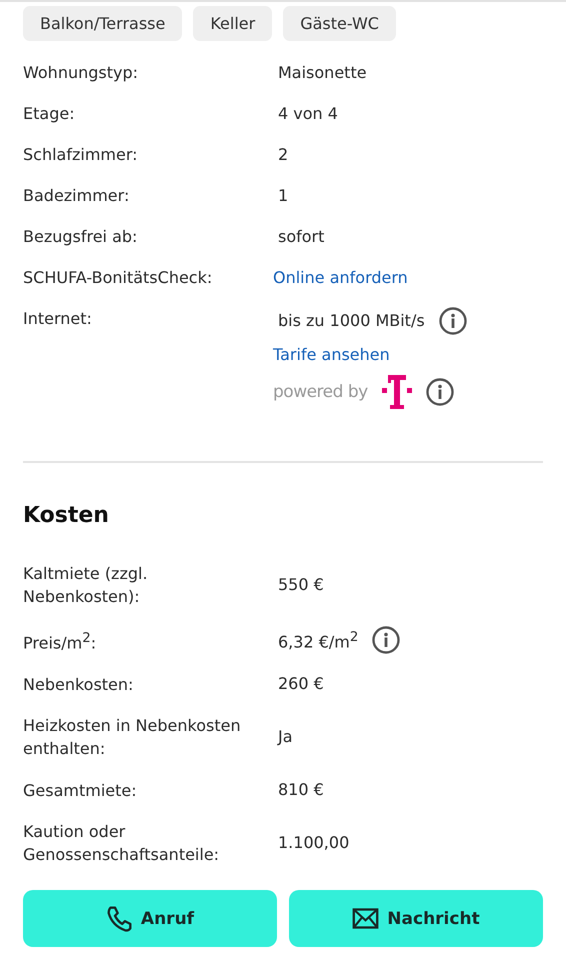 The image size is (566, 960). Describe the element at coordinates (81, 73) in the screenshot. I see `detail-label: Wohnungstyp:` at that location.